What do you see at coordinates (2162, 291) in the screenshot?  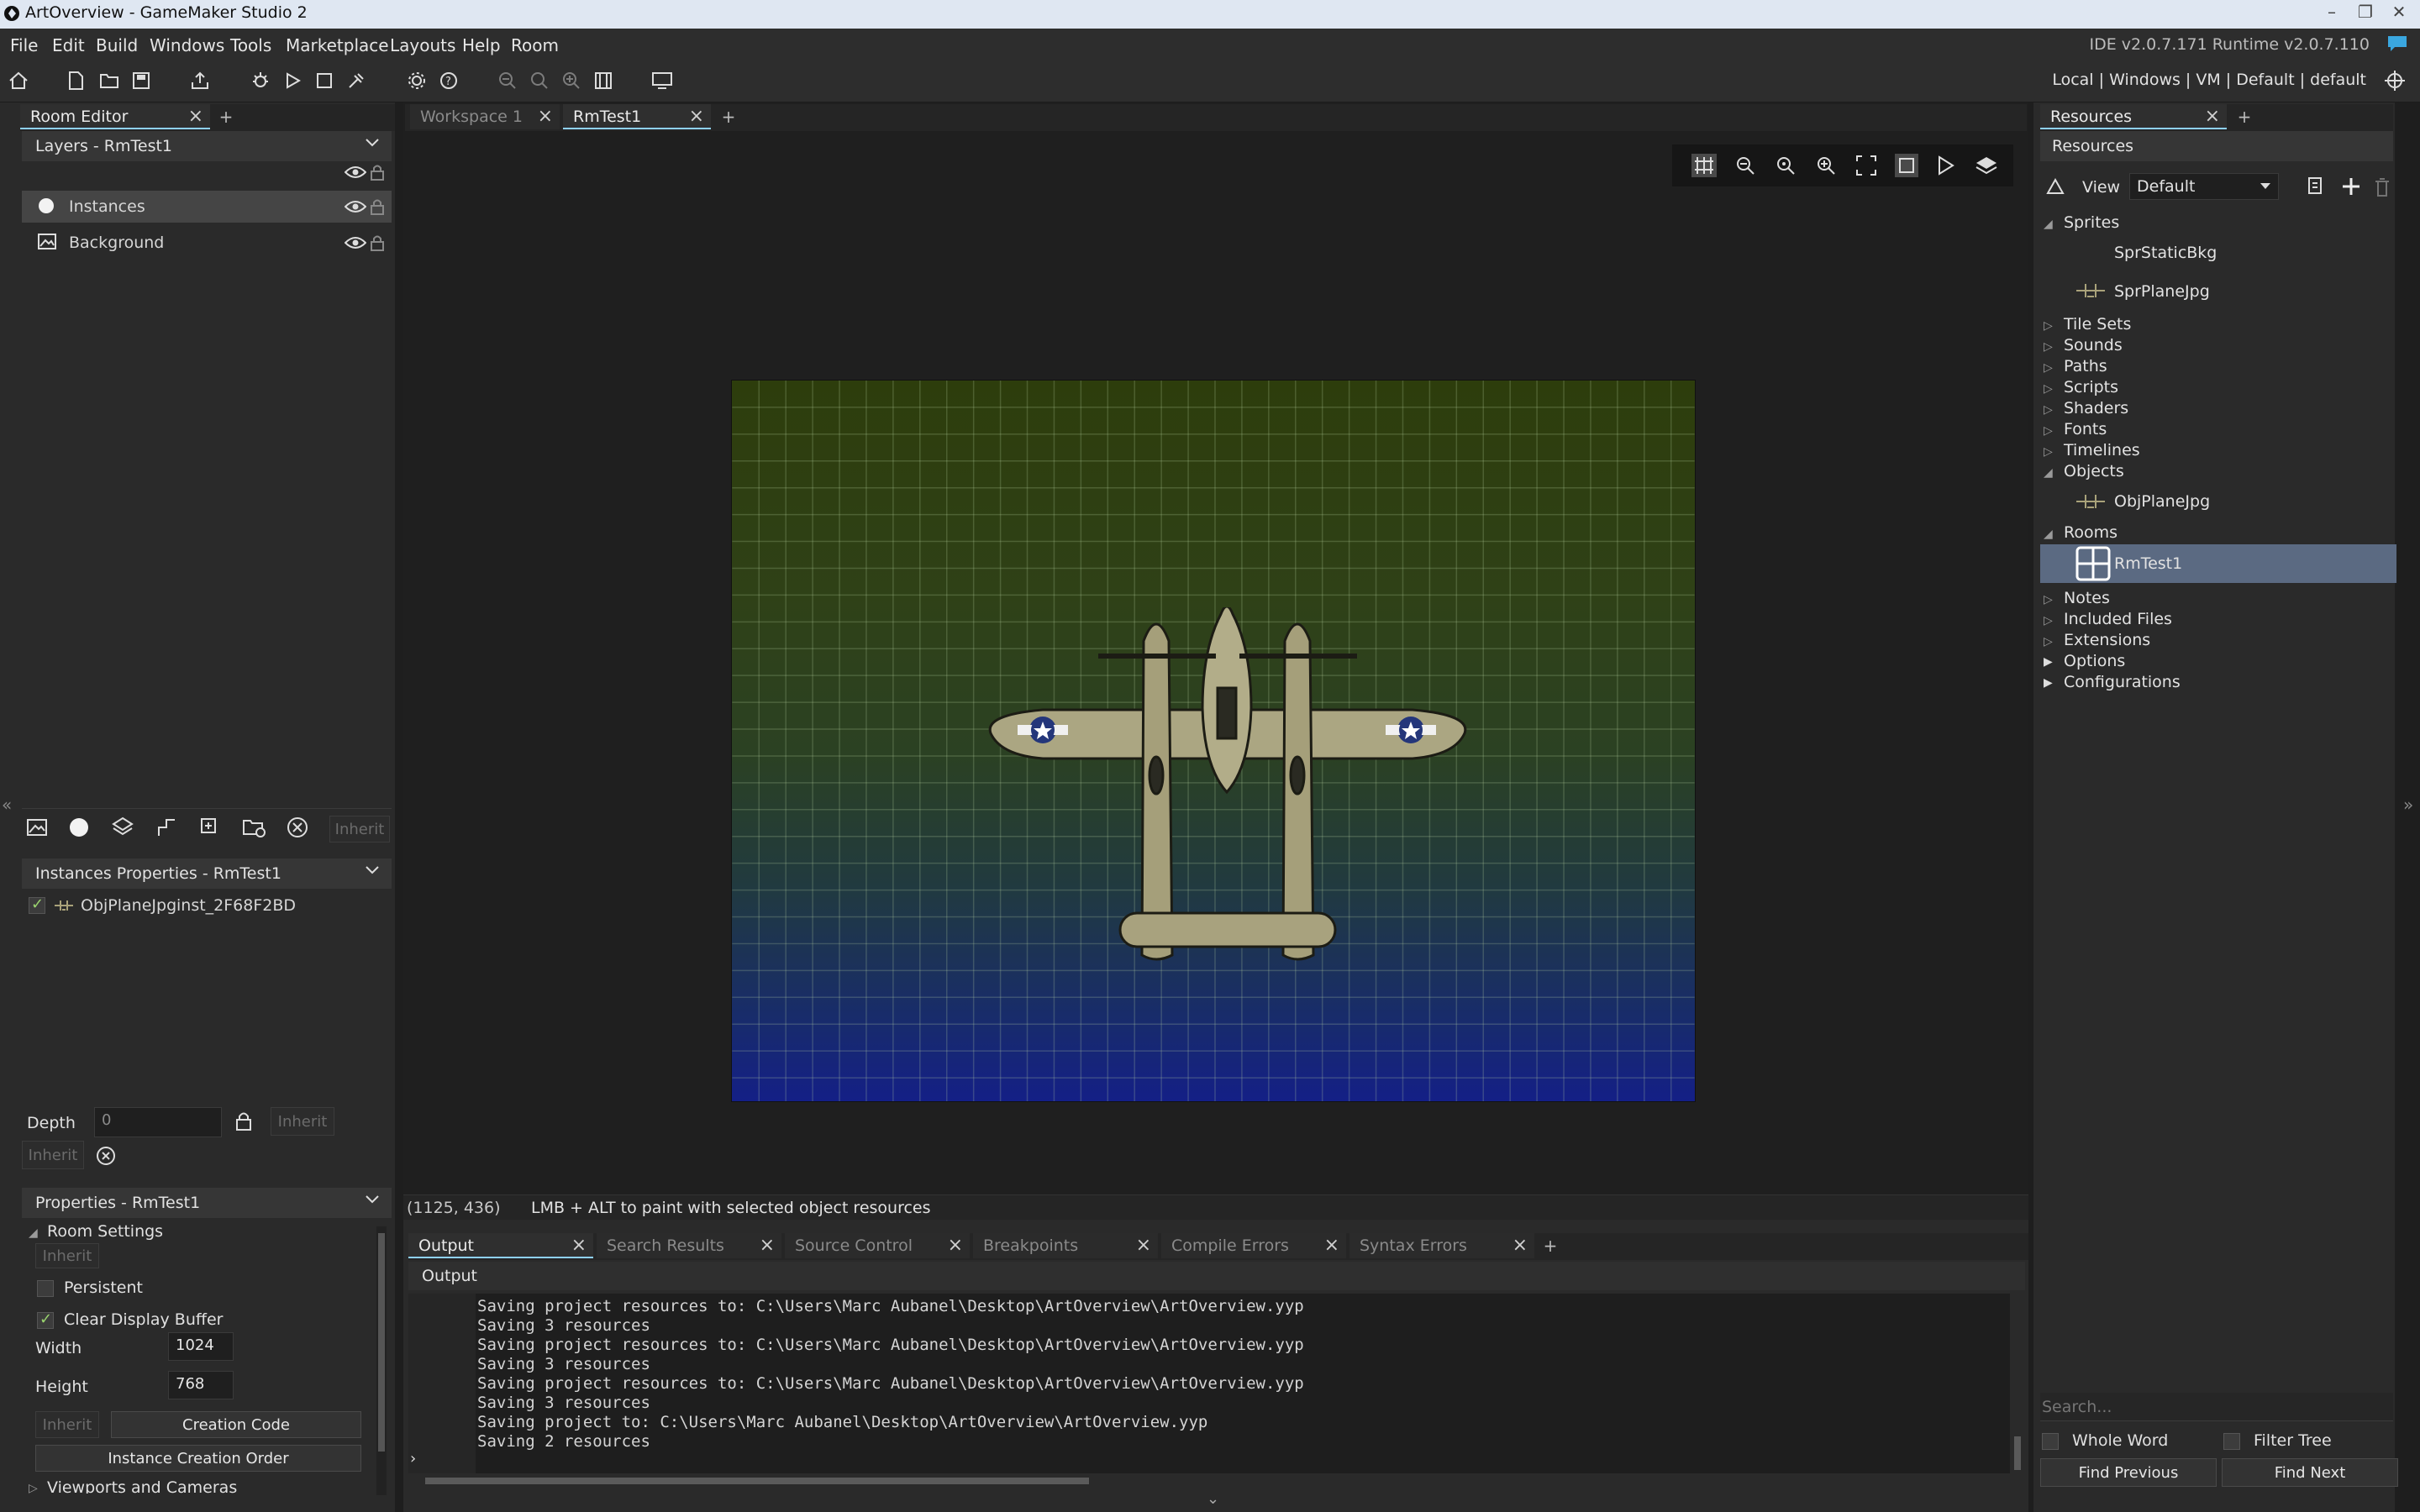 I see `tree-item-sprplanejpg: SprPlaneJpg` at bounding box center [2162, 291].